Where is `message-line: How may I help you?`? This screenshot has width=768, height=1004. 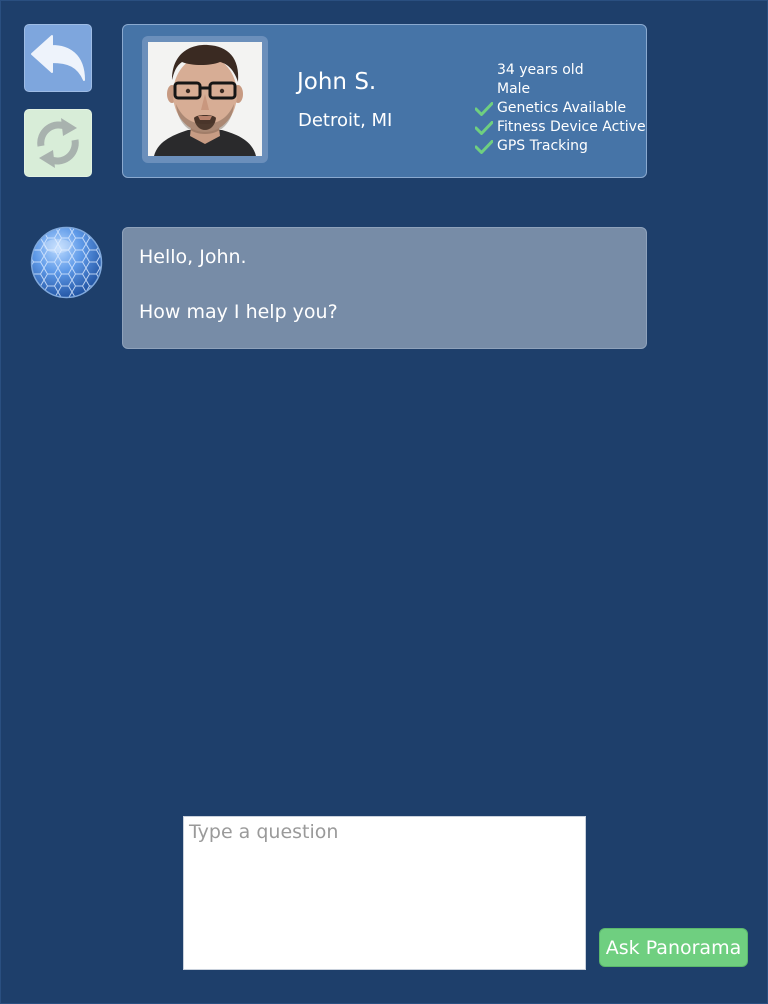 message-line: How may I help you? is located at coordinates (238, 312).